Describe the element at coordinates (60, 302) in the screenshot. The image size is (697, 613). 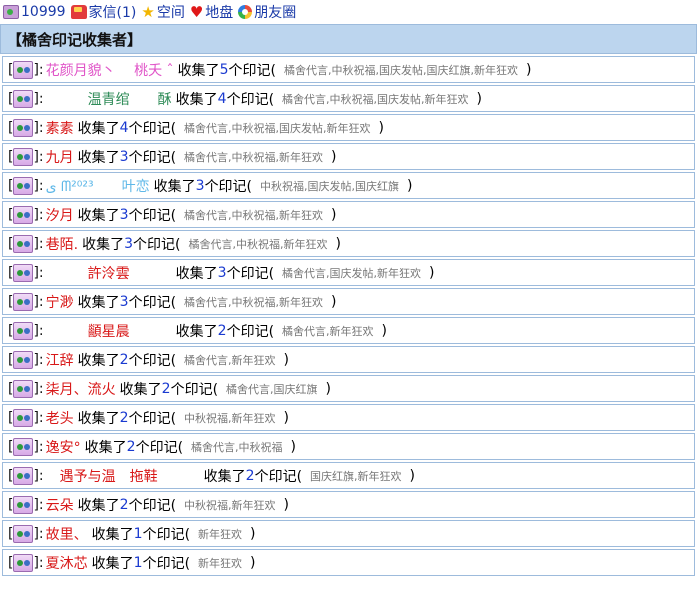
I see `user-name-link: 宁渺` at that location.